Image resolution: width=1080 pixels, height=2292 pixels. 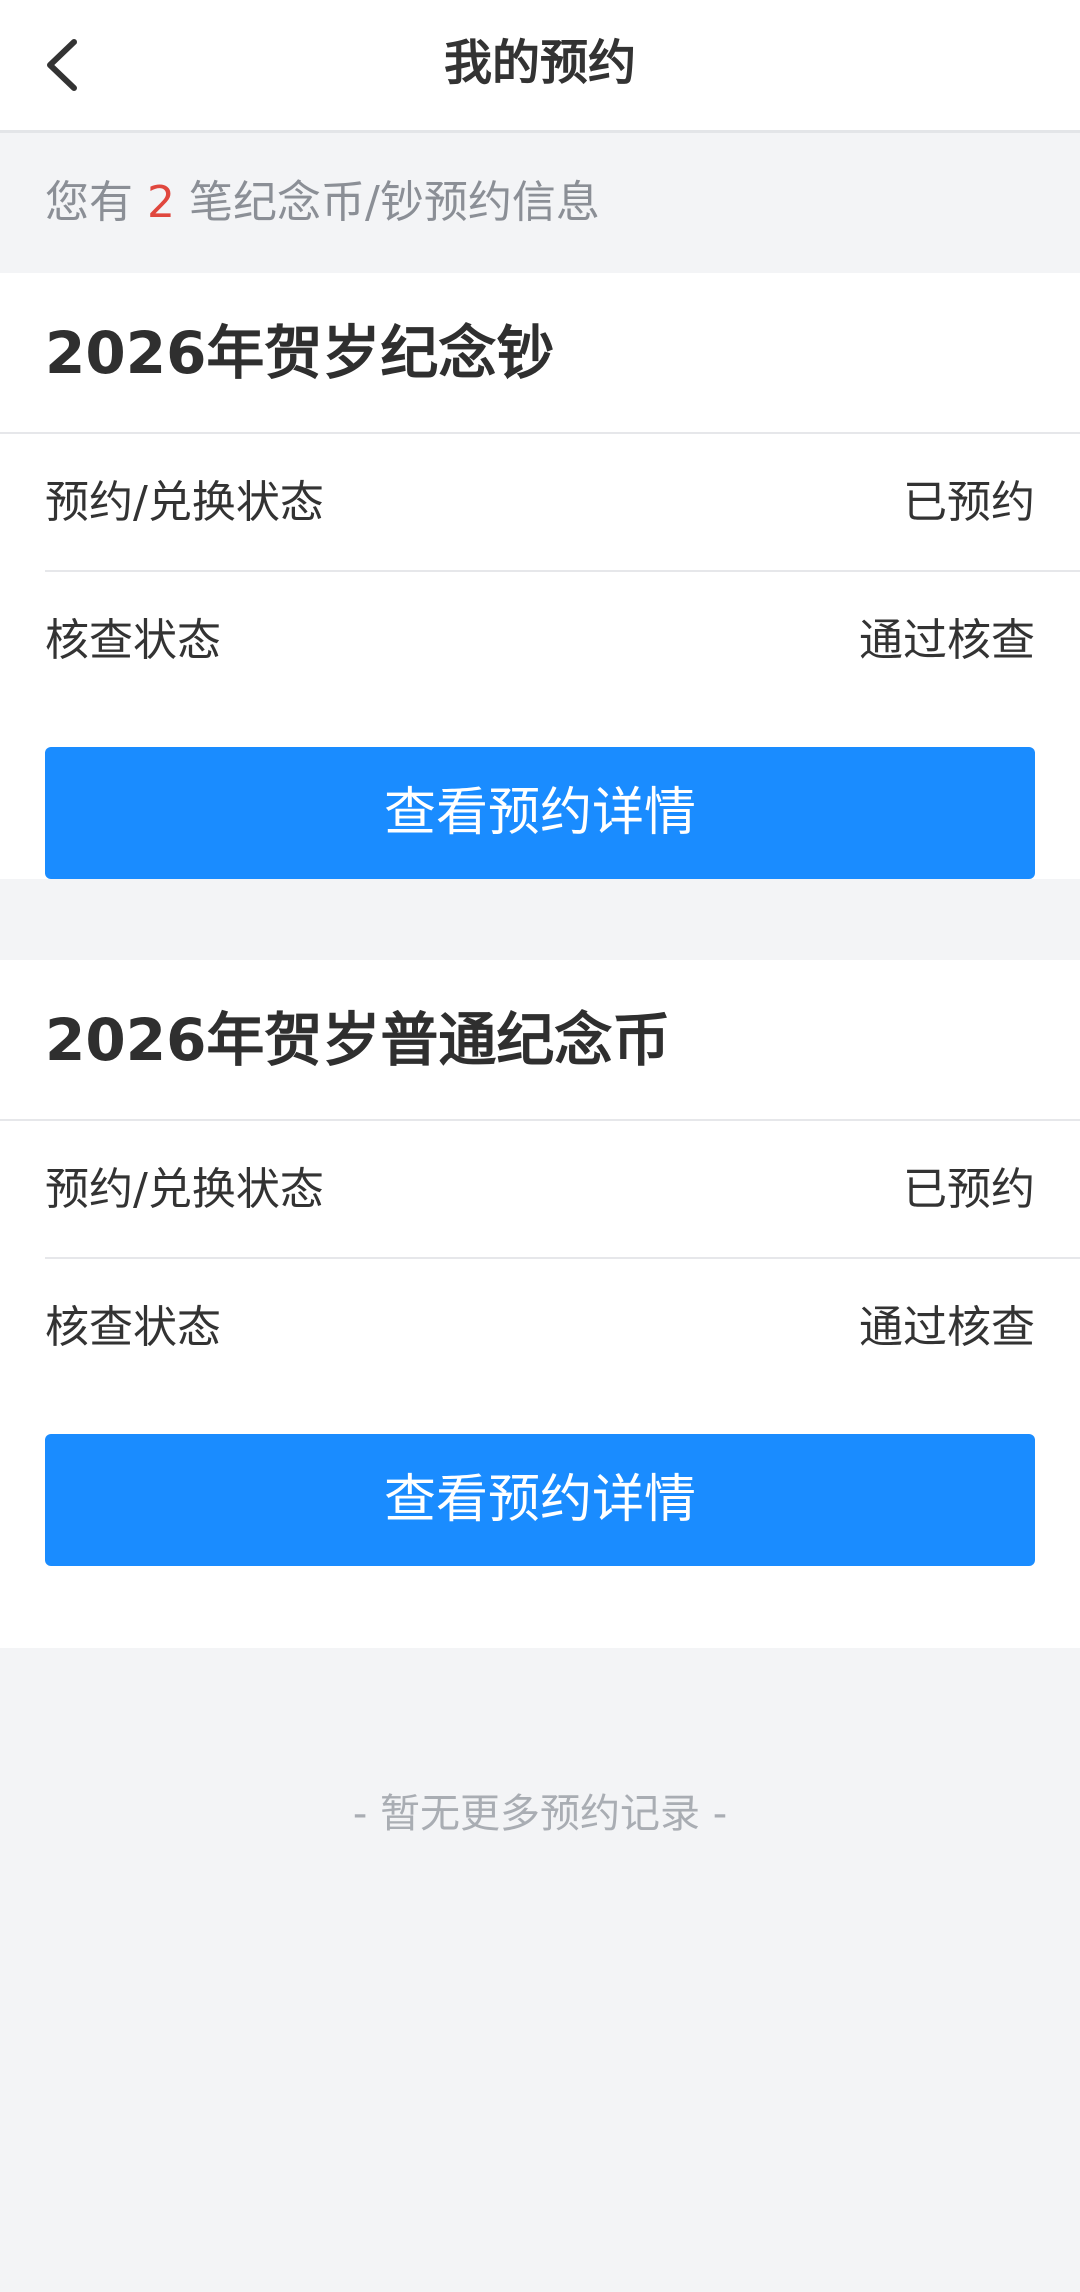 I want to click on chevron-left-icon, so click(x=62, y=65).